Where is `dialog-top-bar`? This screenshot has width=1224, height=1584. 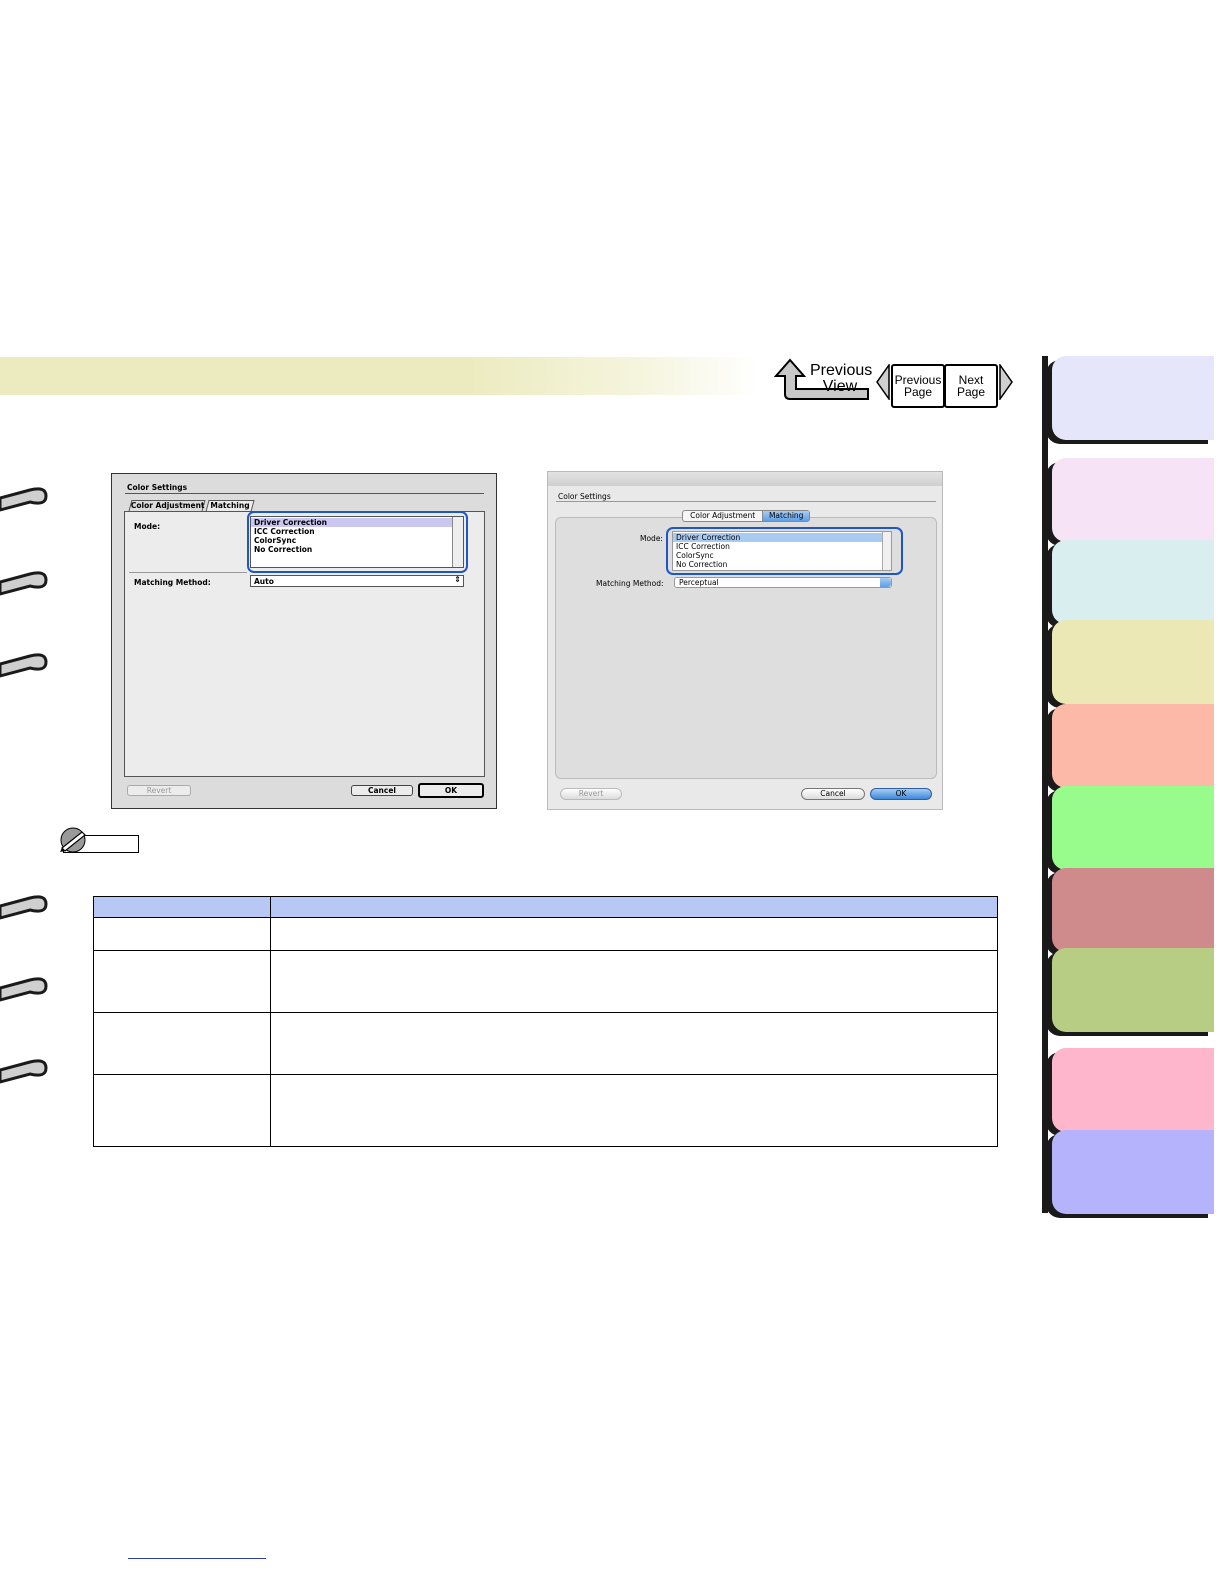 dialog-top-bar is located at coordinates (745, 479).